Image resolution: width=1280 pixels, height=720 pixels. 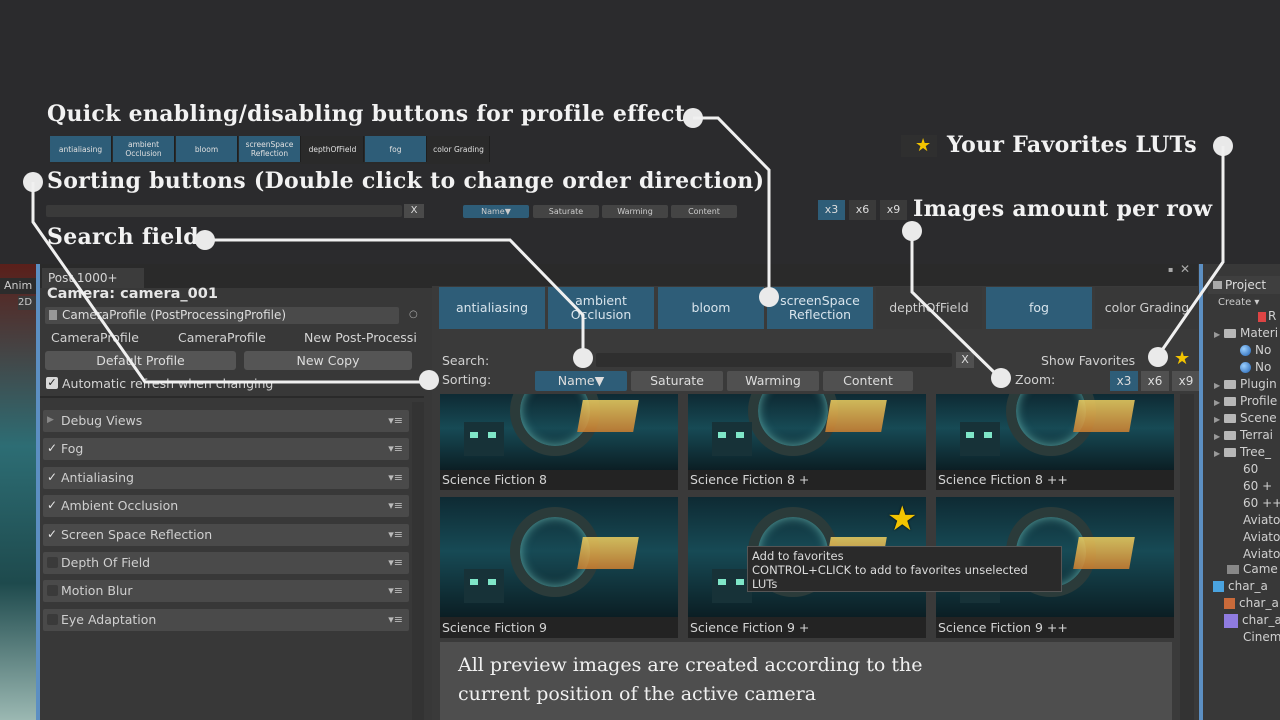 I want to click on sort-warming-button: Warming, so click(x=773, y=381).